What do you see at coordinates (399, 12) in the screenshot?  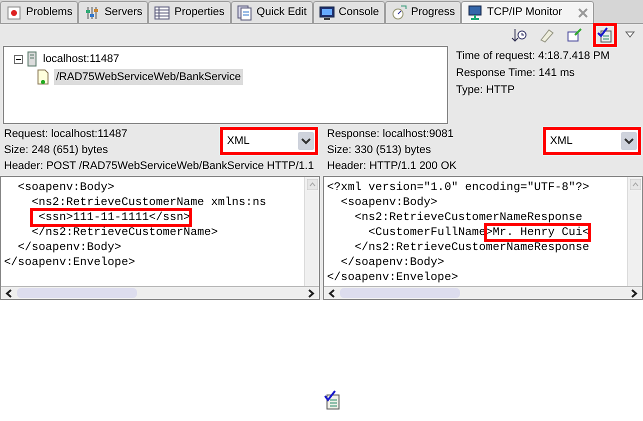 I see `gauge-icon` at bounding box center [399, 12].